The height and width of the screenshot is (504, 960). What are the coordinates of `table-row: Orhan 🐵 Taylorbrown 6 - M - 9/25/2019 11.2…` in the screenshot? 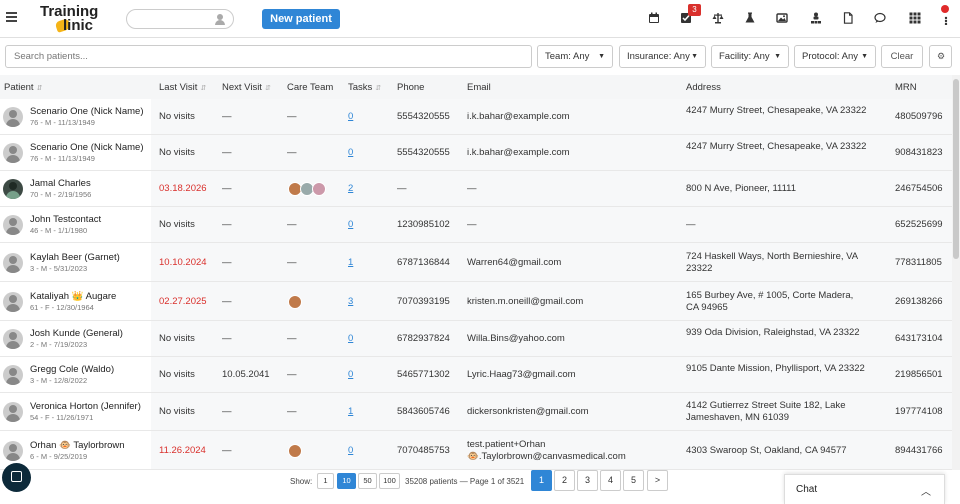 It's located at (476, 450).